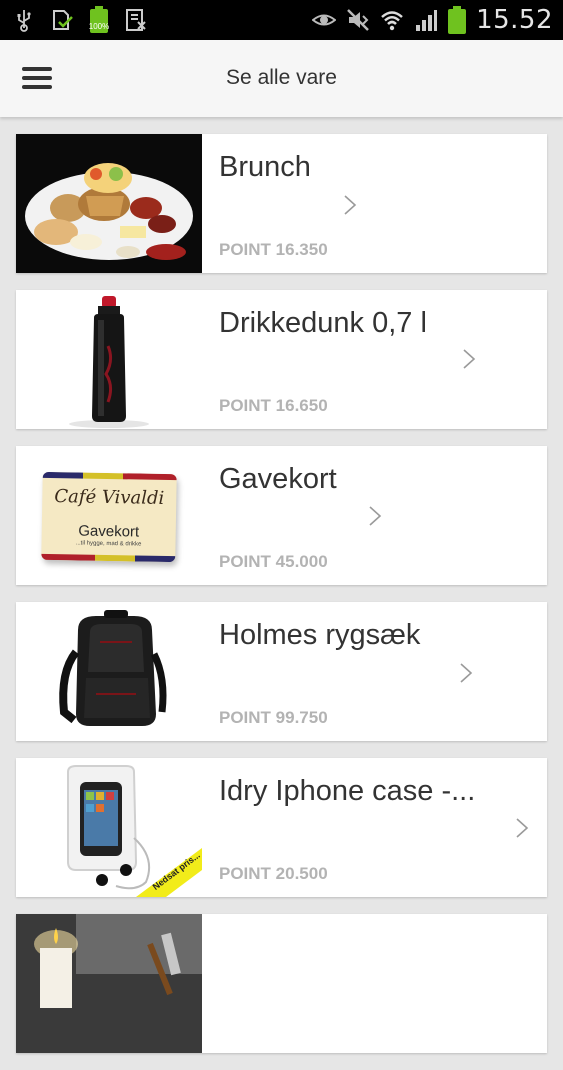 This screenshot has width=563, height=1070. Describe the element at coordinates (265, 167) in the screenshot. I see `product-name: Brunch` at that location.